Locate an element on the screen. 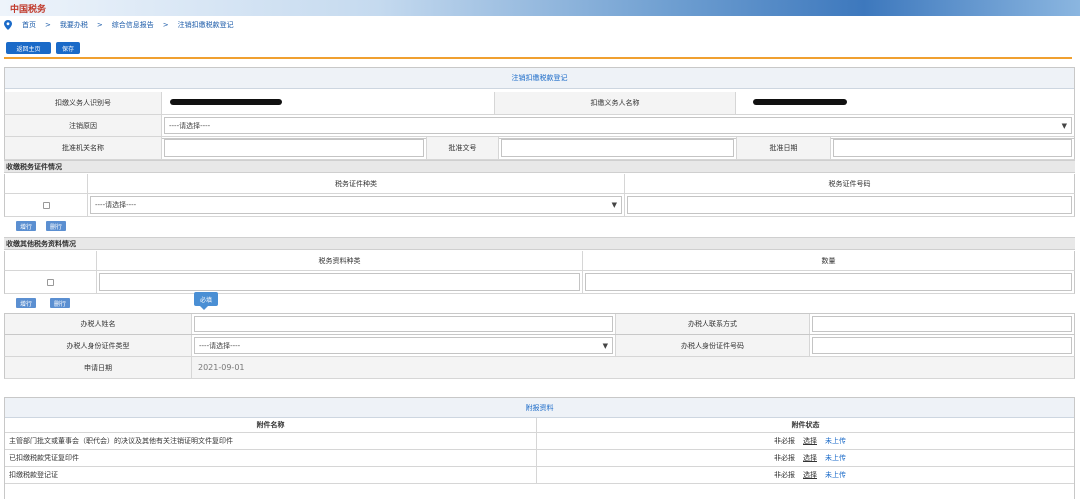 This screenshot has width=1080, height=499. other-qty-cell is located at coordinates (828, 282).